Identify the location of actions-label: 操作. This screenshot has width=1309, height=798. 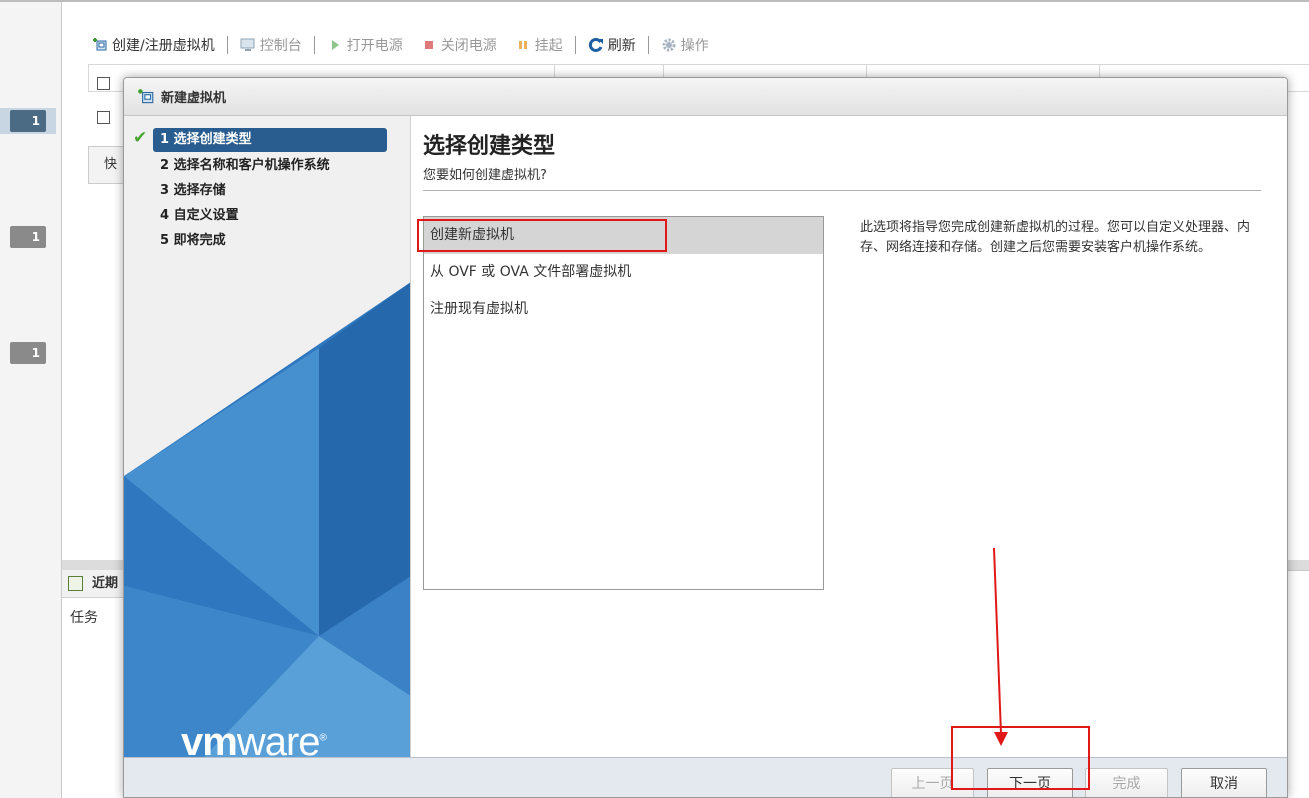
(694, 46).